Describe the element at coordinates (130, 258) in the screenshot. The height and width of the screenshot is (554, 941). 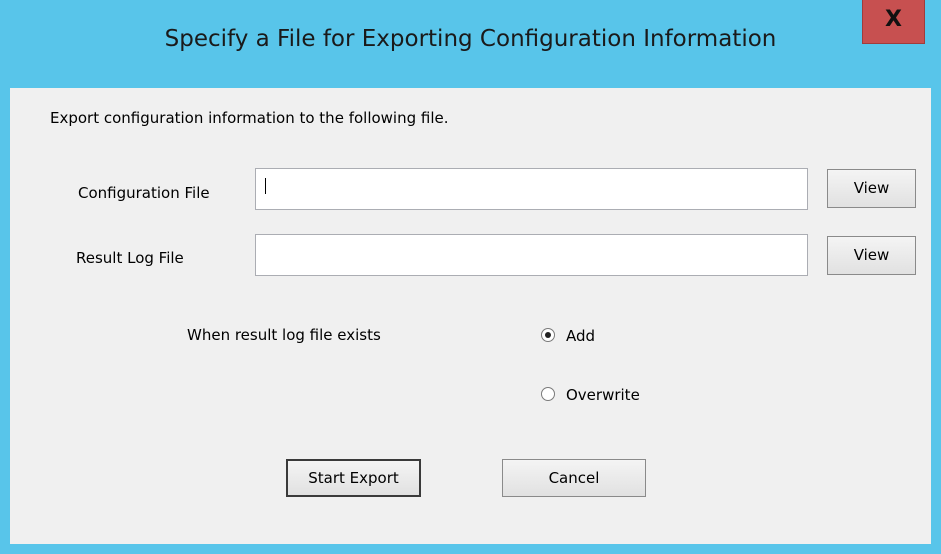
I see `result-log-file-label: Result Log File` at that location.